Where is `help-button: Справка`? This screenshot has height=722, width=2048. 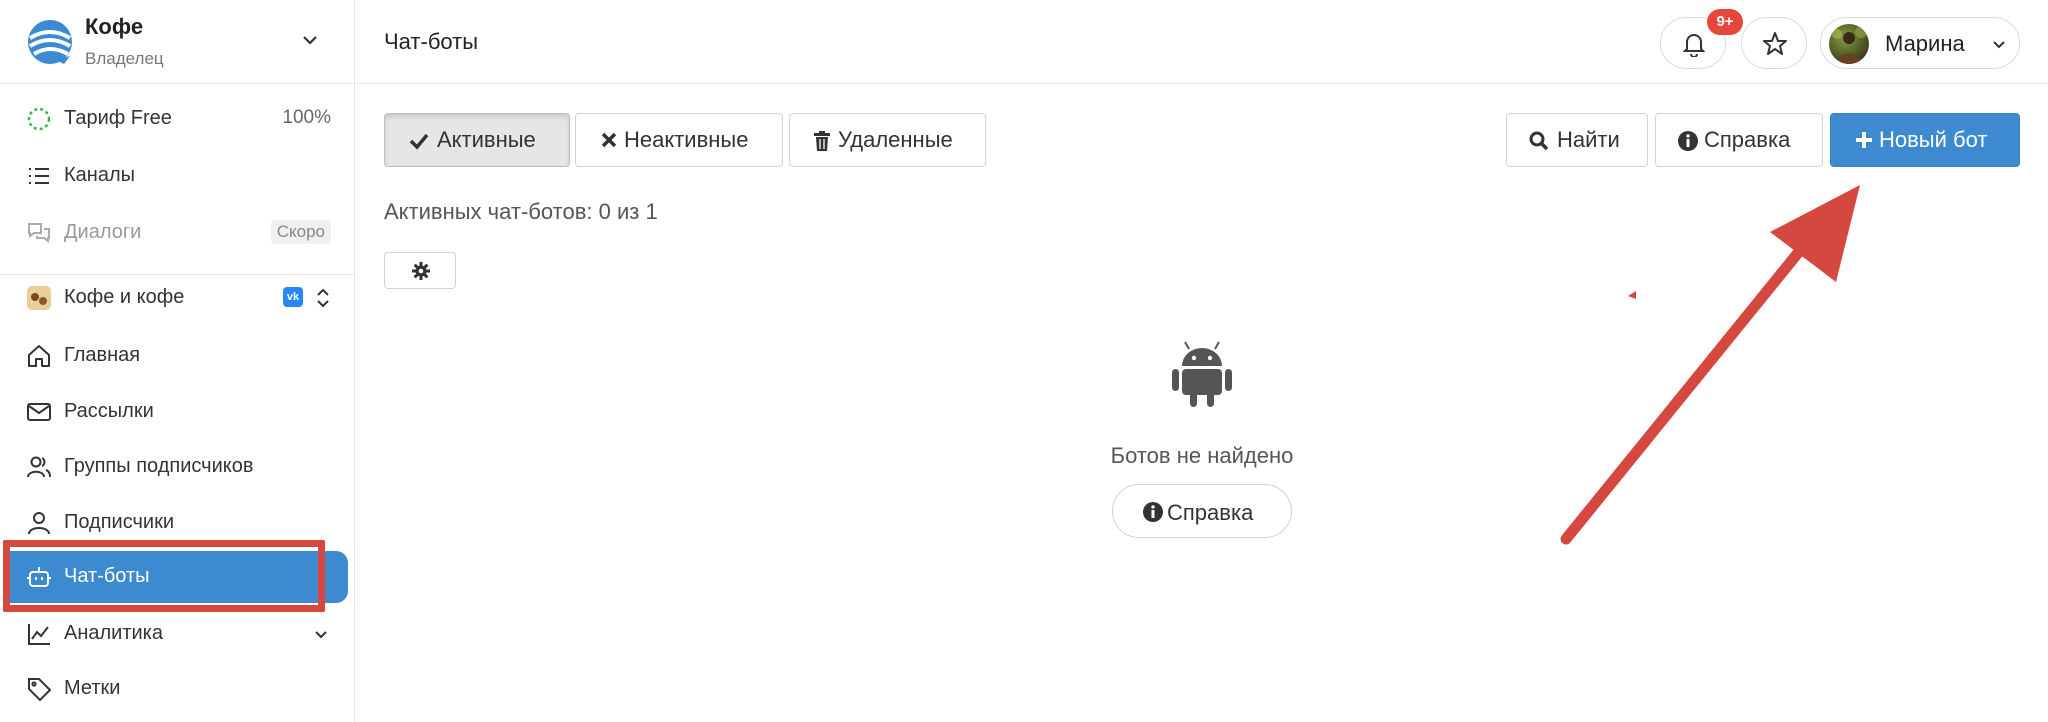 help-button: Справка is located at coordinates (1739, 140).